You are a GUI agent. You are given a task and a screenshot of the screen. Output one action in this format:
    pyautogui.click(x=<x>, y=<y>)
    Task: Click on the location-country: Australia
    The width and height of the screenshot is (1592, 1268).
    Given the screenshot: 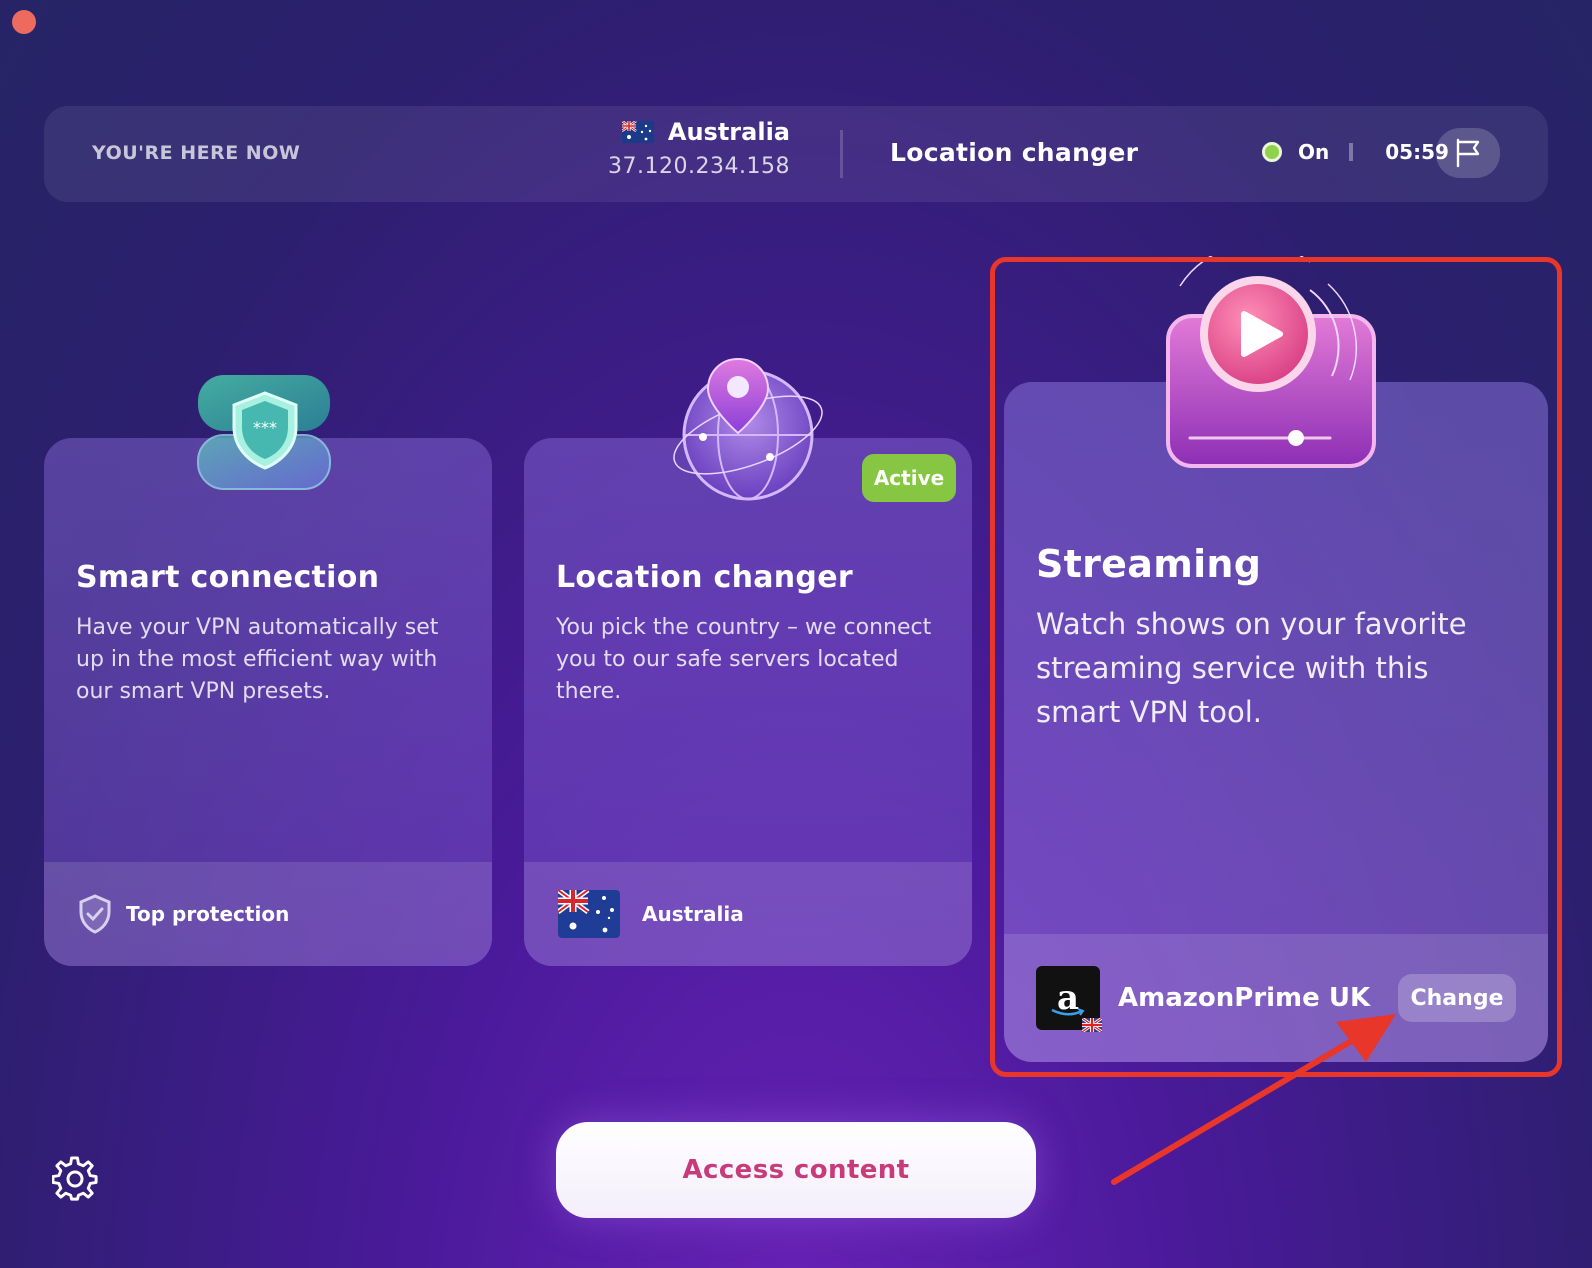 What is the action you would take?
    pyautogui.click(x=728, y=132)
    